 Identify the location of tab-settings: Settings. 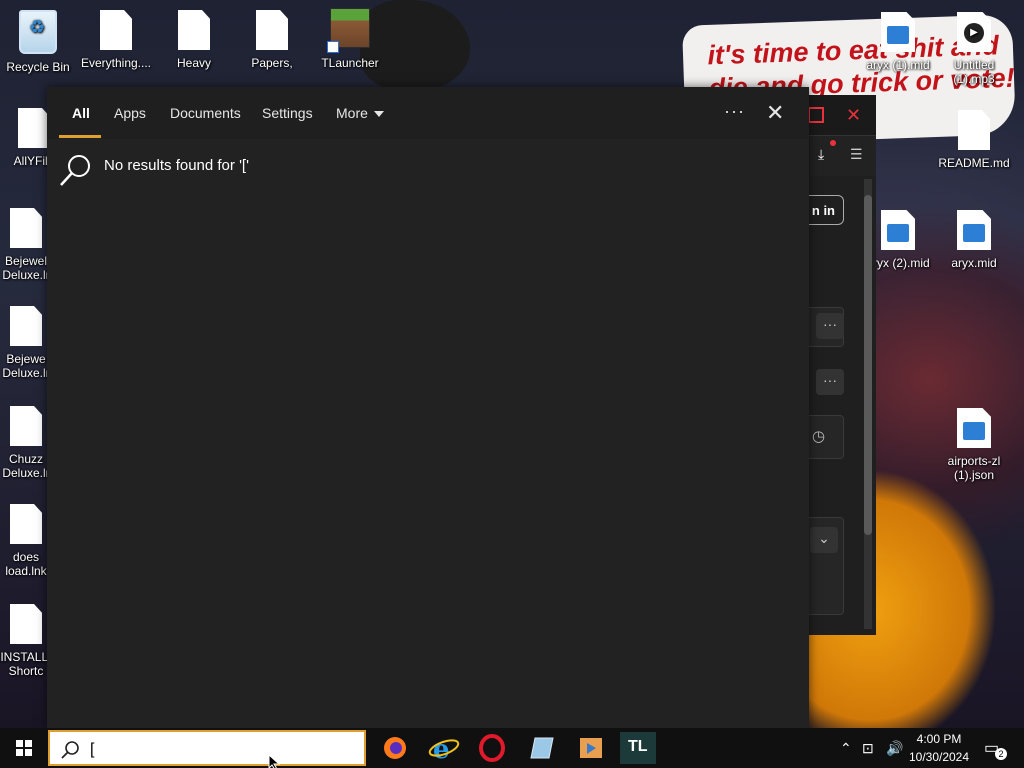
(287, 113).